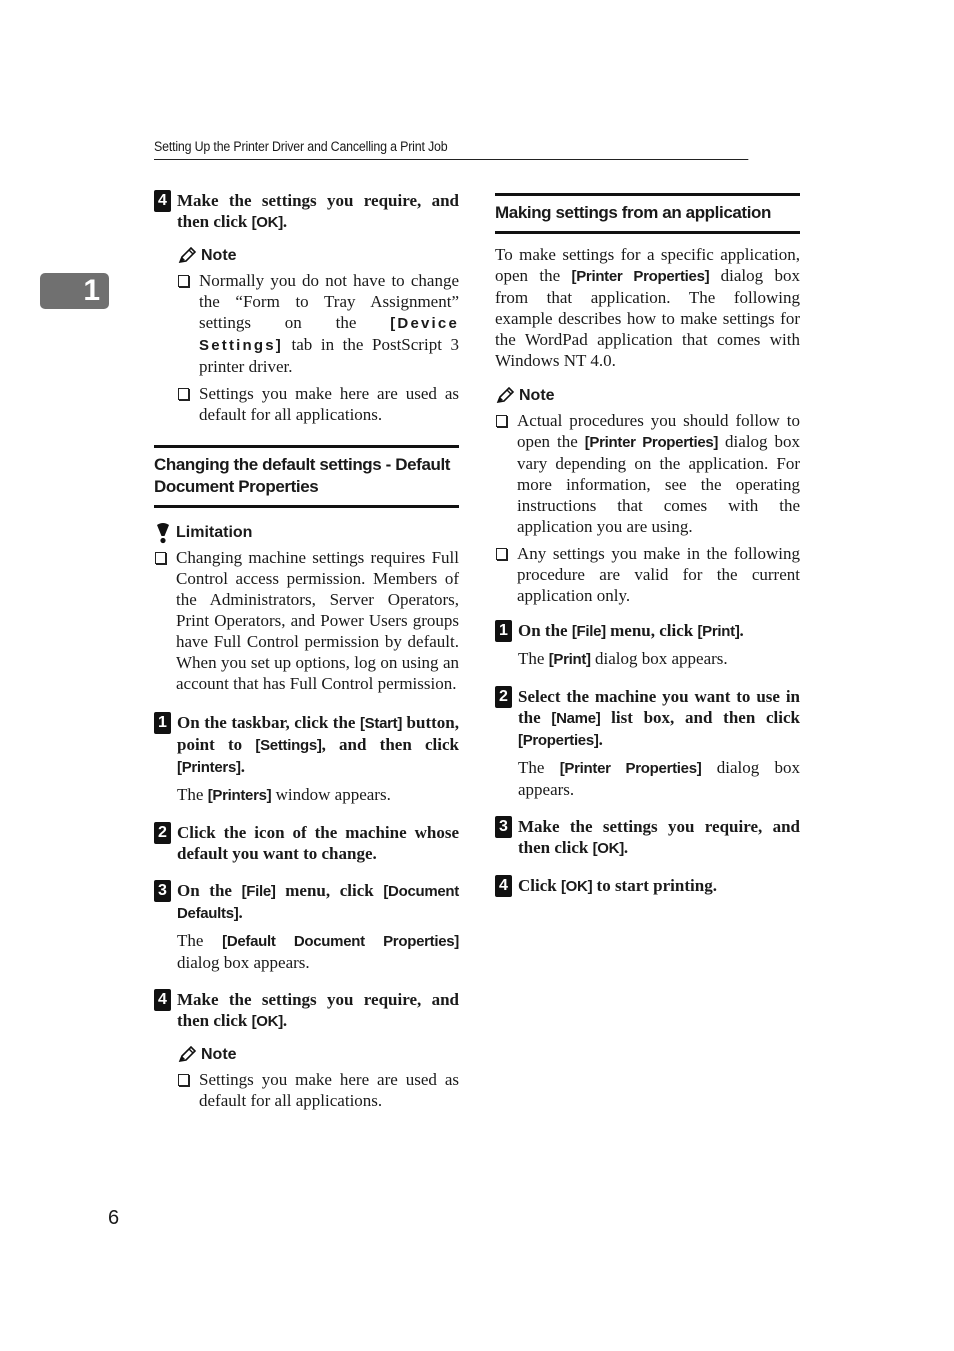 Image resolution: width=954 pixels, height=1351 pixels. I want to click on ui-label-ref: [Settings], so click(288, 745).